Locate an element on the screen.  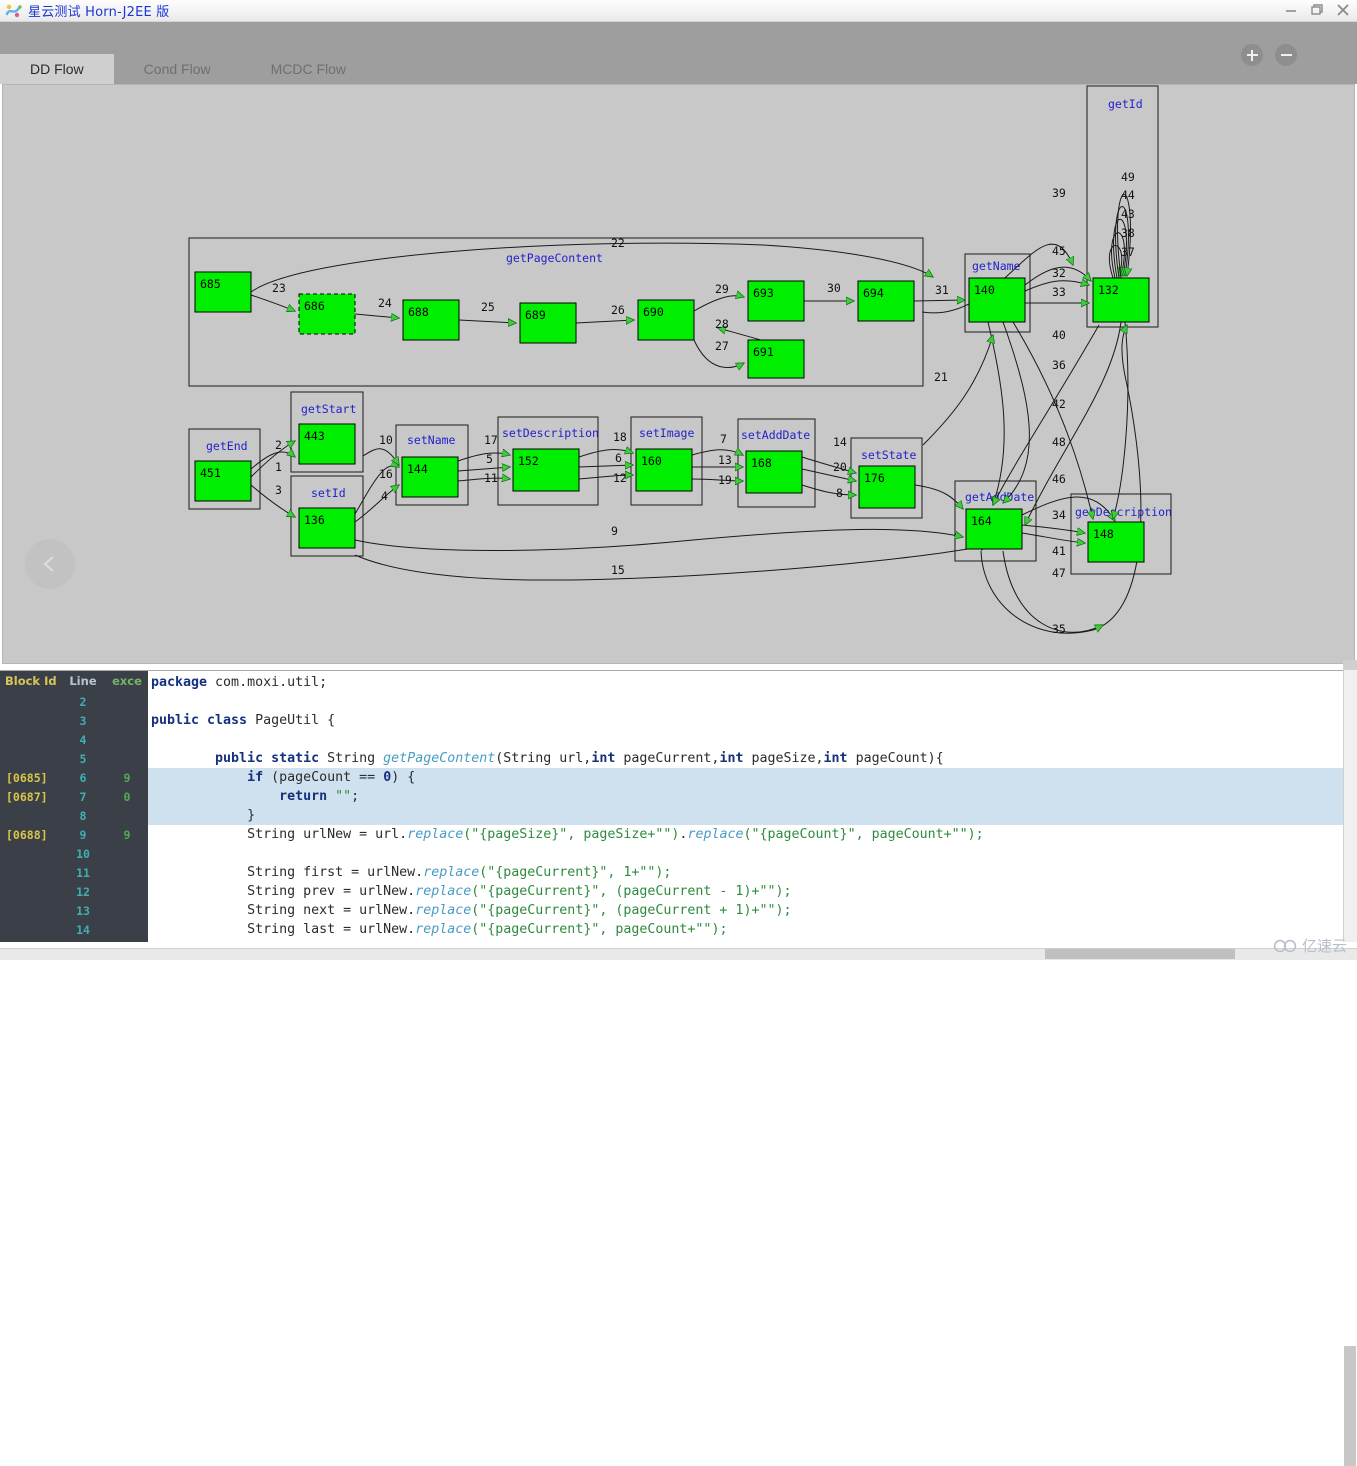
code-token: String is located at coordinates (355, 758).